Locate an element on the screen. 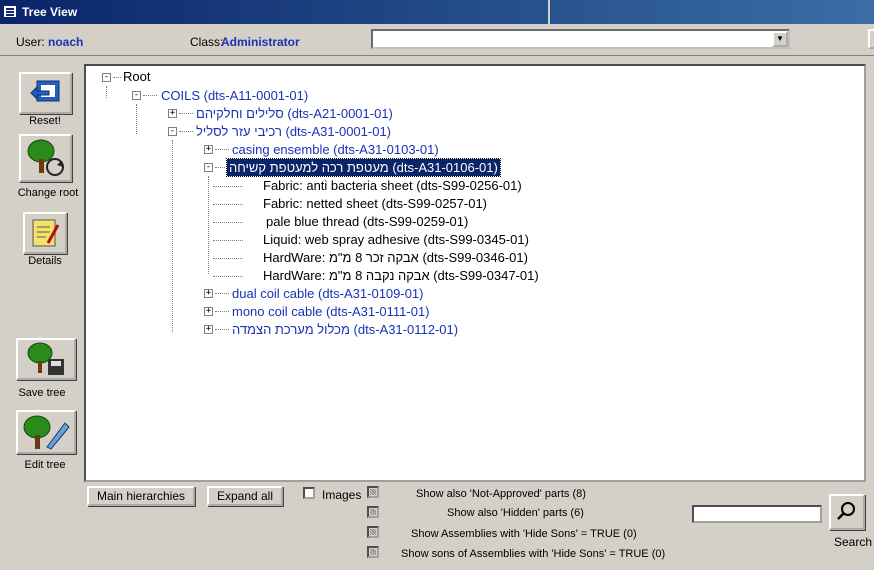  edit-tree-label: Edit tree is located at coordinates (45, 465).